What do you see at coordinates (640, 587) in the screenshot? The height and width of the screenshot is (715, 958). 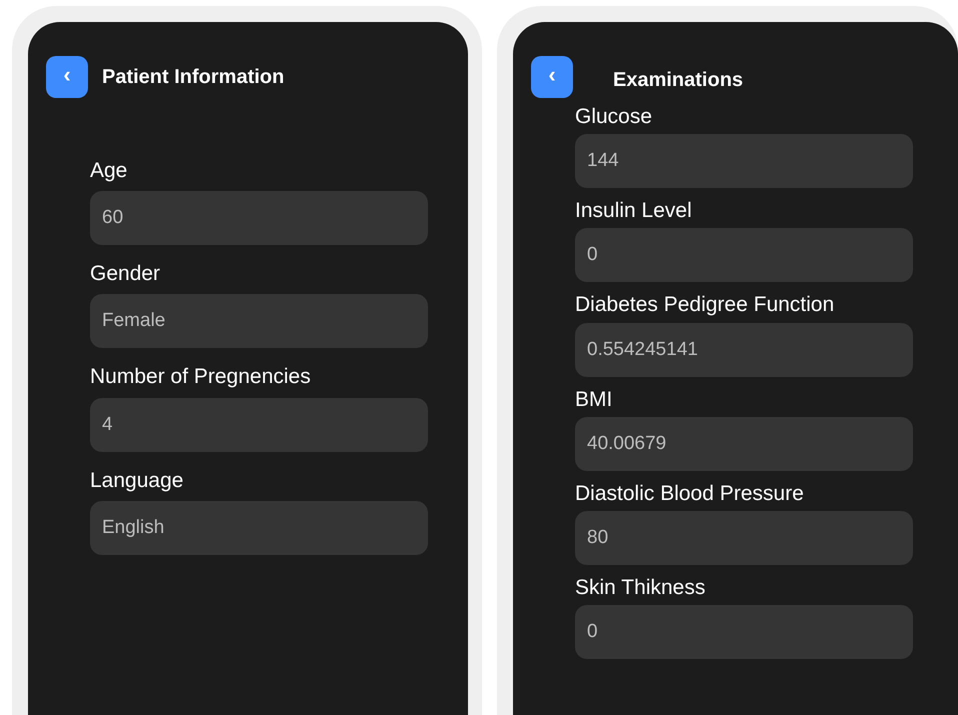 I see `field-label: Skin Thikness` at bounding box center [640, 587].